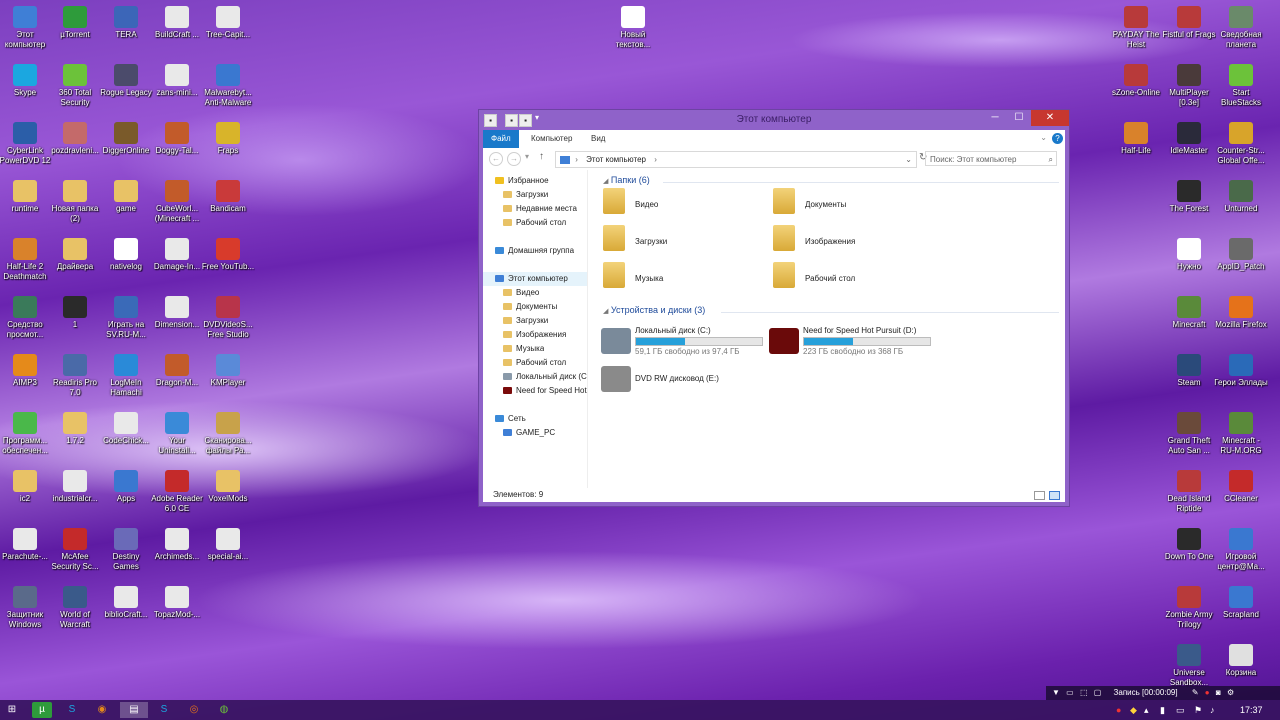  I want to click on taskbar-utorrent-icon: µ, so click(42, 710).